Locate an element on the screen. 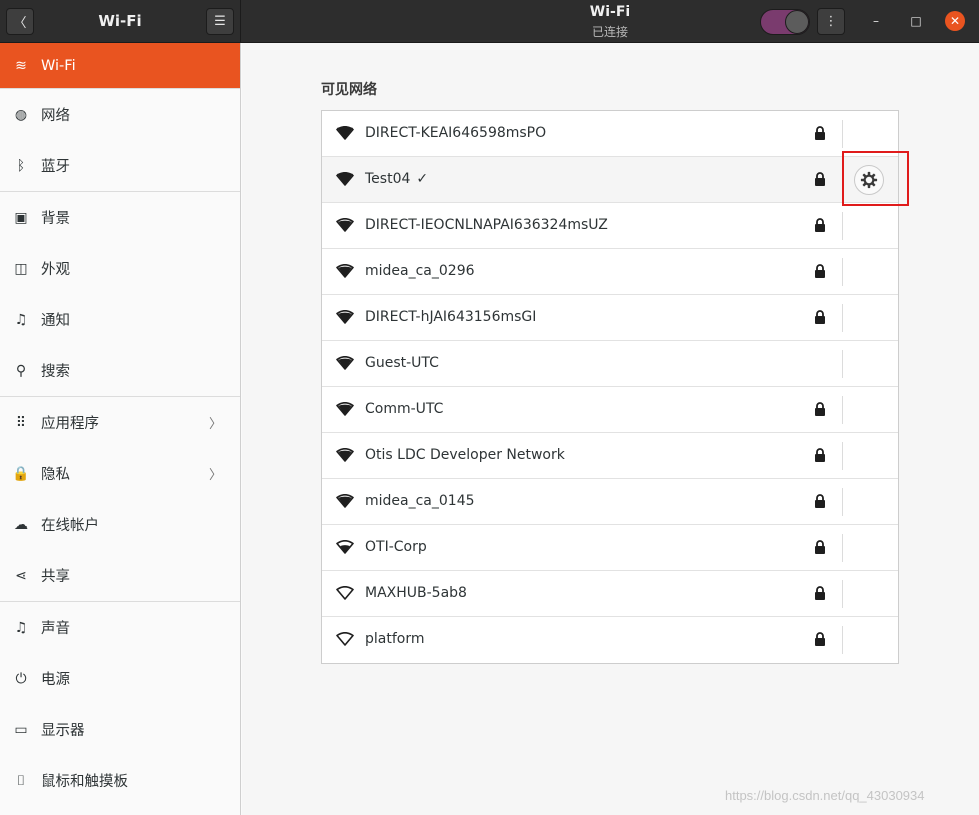 The width and height of the screenshot is (979, 815). network-ssid: OTI-Corp is located at coordinates (396, 547).